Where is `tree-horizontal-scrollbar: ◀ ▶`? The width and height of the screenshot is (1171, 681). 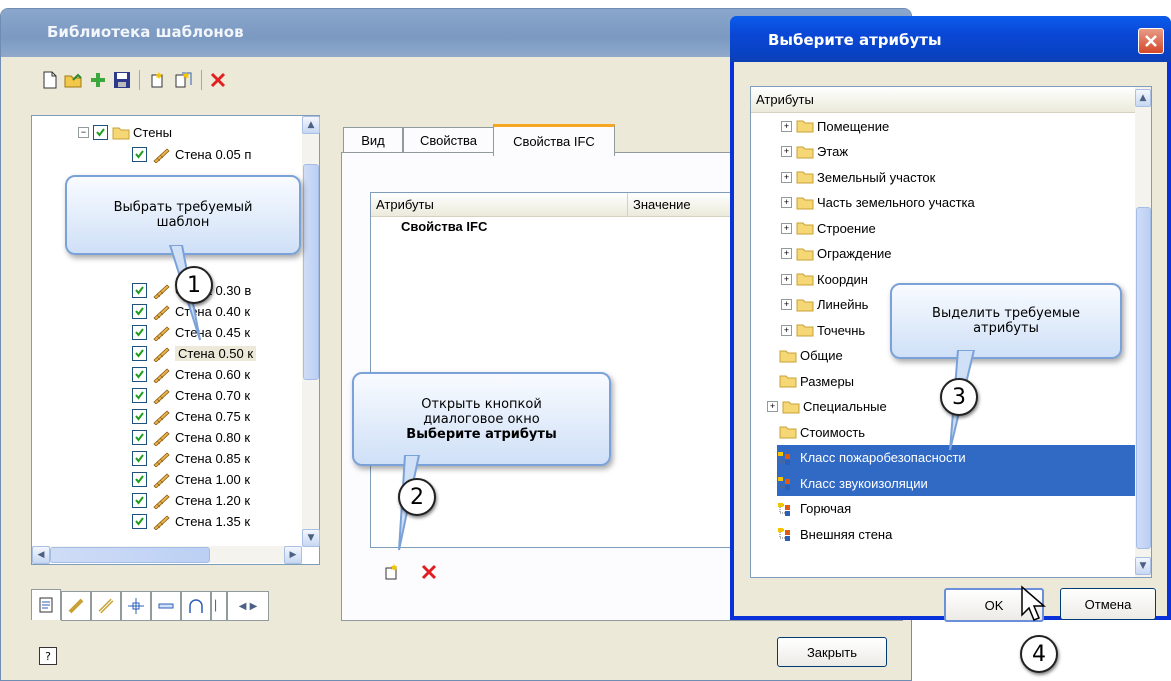 tree-horizontal-scrollbar: ◀ ▶ is located at coordinates (167, 555).